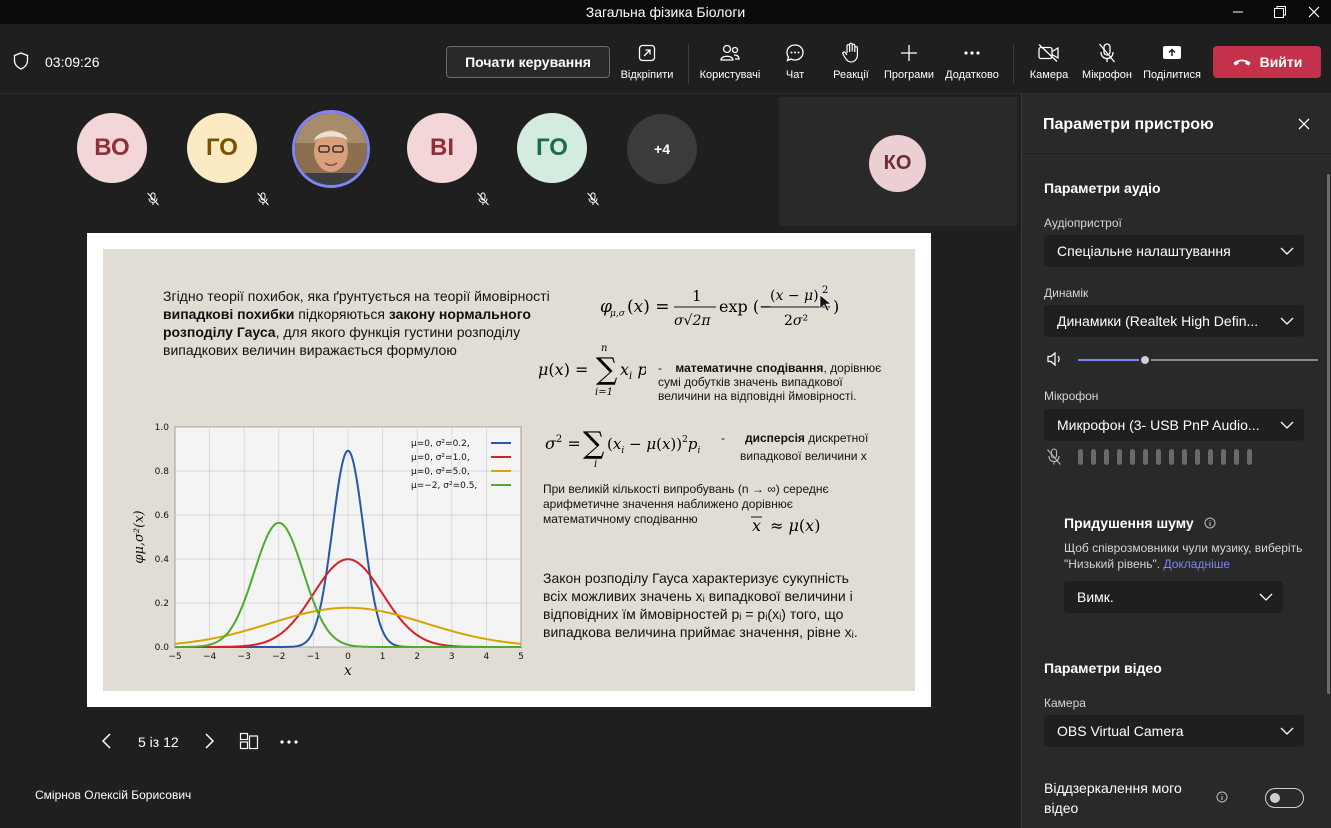 The image size is (1331, 828). Describe the element at coordinates (1112, 360) in the screenshot. I see `volume-fill` at that location.